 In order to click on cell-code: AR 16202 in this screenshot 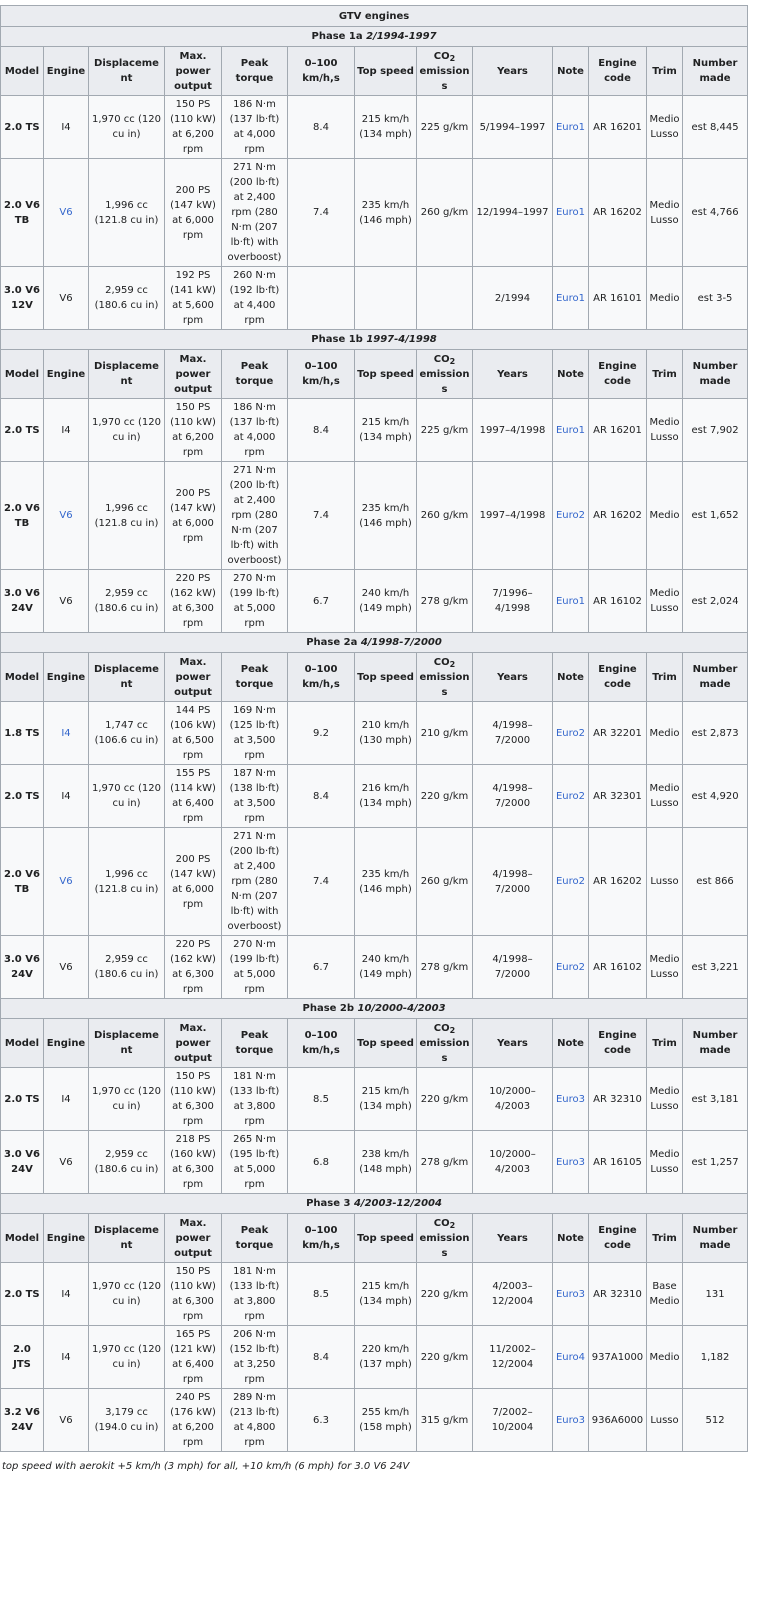, I will do `click(617, 212)`.